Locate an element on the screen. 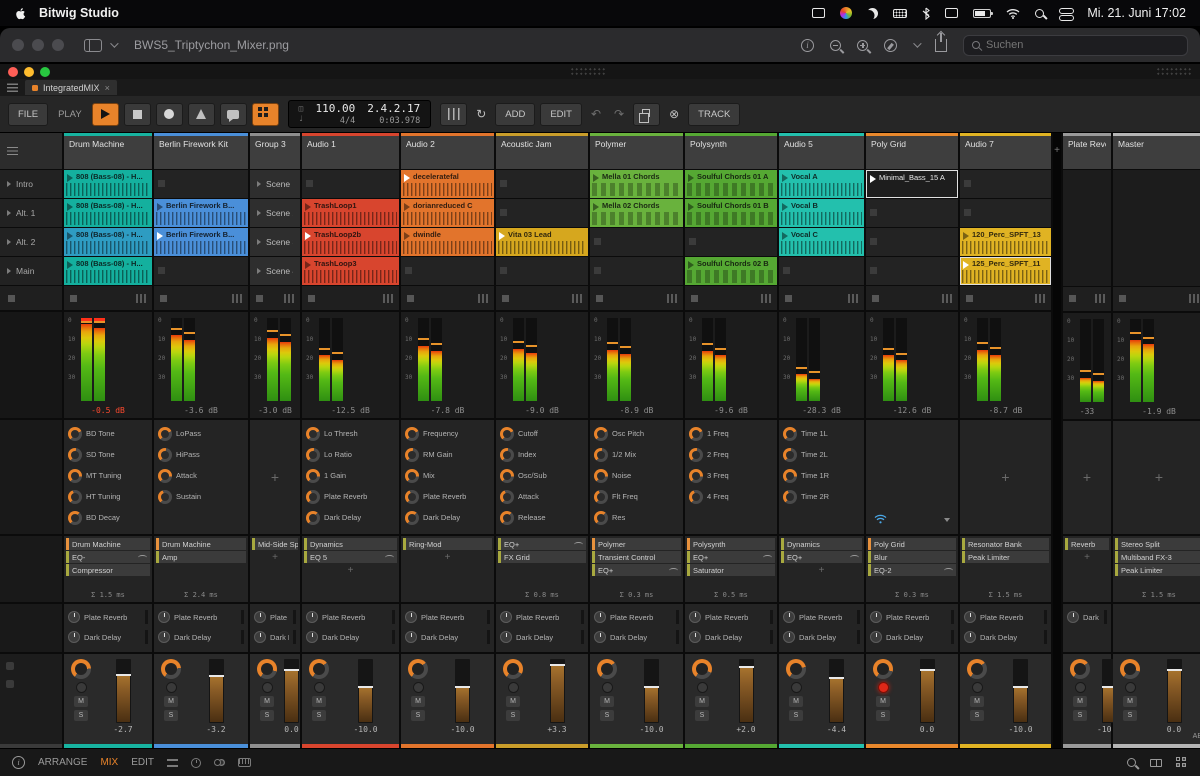  layers-icon is located at coordinates (173, 762).